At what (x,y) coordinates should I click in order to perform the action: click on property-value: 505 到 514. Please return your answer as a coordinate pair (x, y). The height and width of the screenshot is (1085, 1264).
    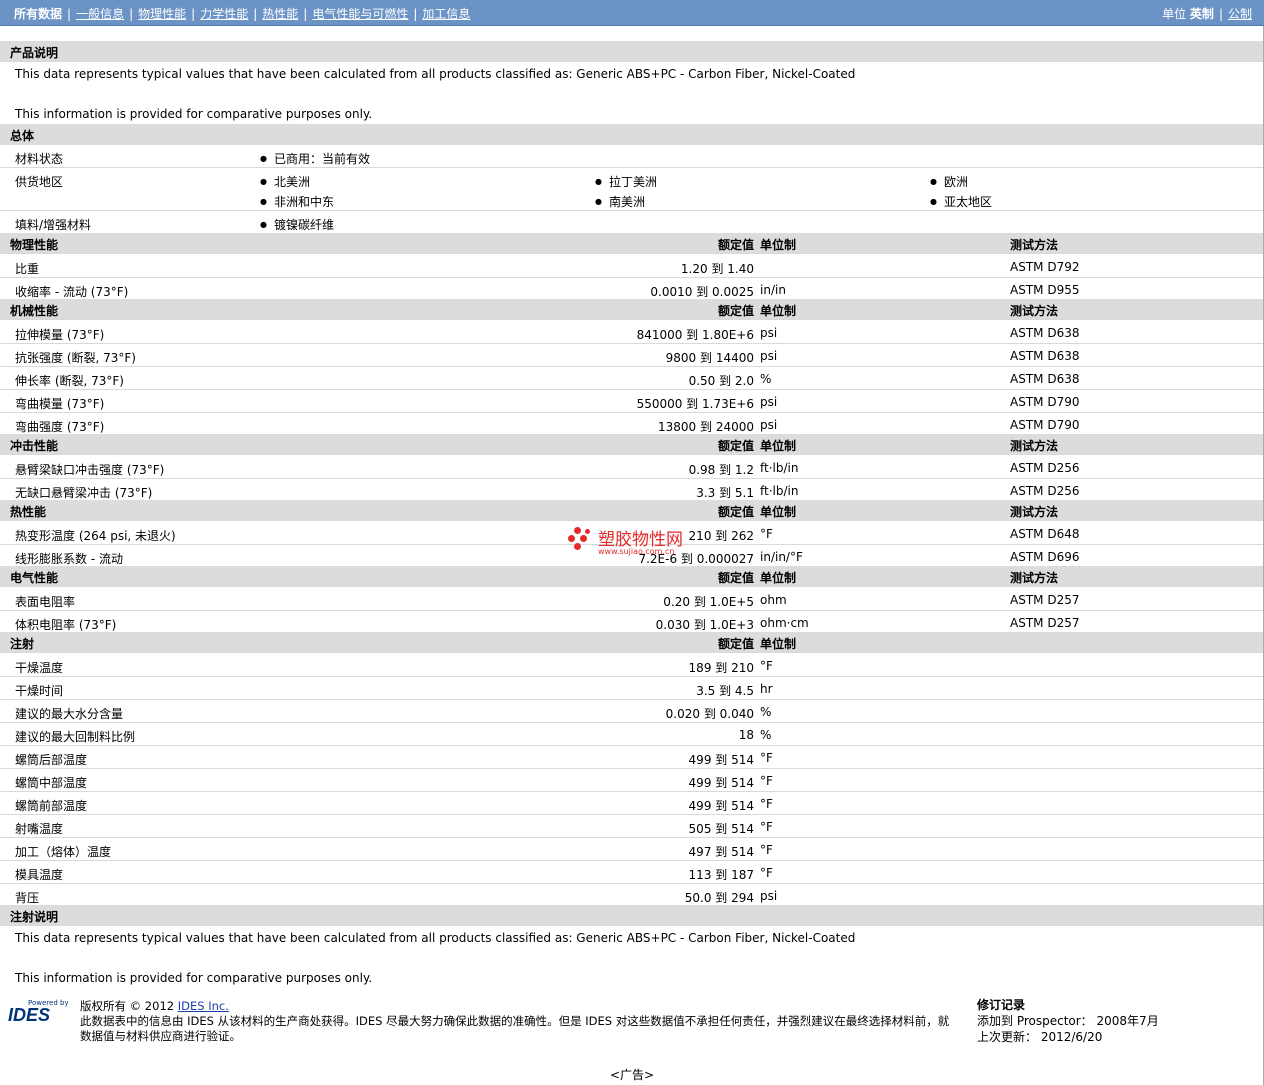
    Looking at the image, I should click on (721, 829).